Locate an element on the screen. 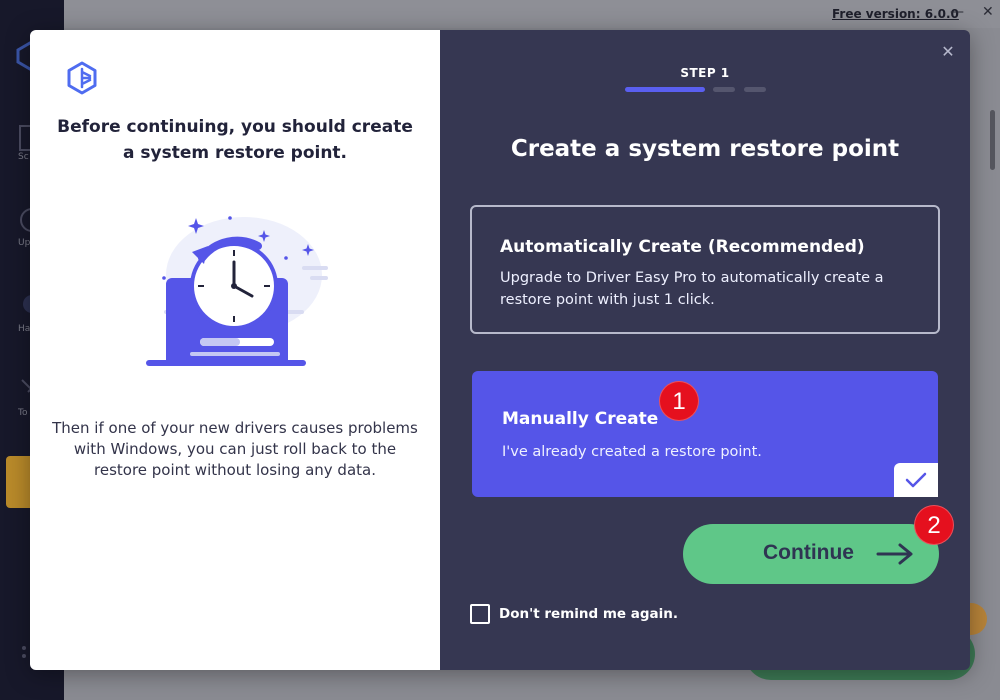  step-label: STEP 1 is located at coordinates (705, 73).